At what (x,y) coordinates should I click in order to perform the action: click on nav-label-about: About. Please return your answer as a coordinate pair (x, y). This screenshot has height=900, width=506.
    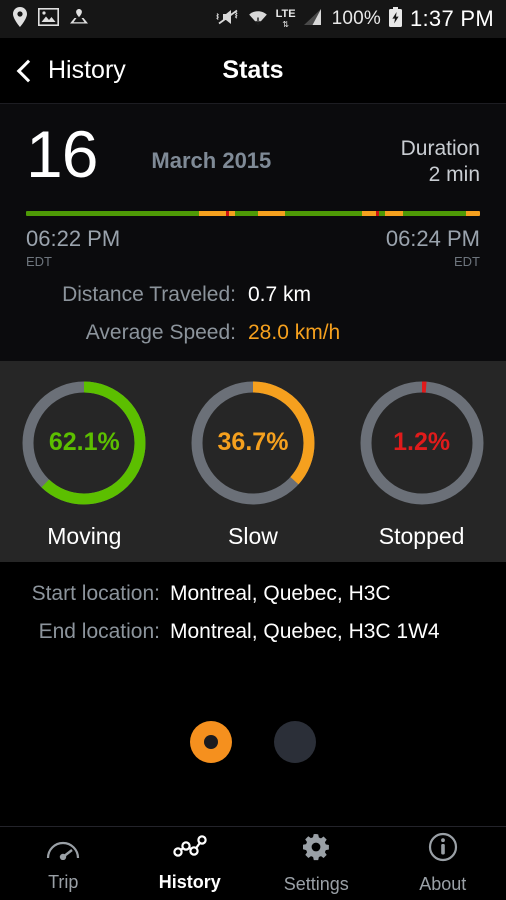
    Looking at the image, I should click on (443, 884).